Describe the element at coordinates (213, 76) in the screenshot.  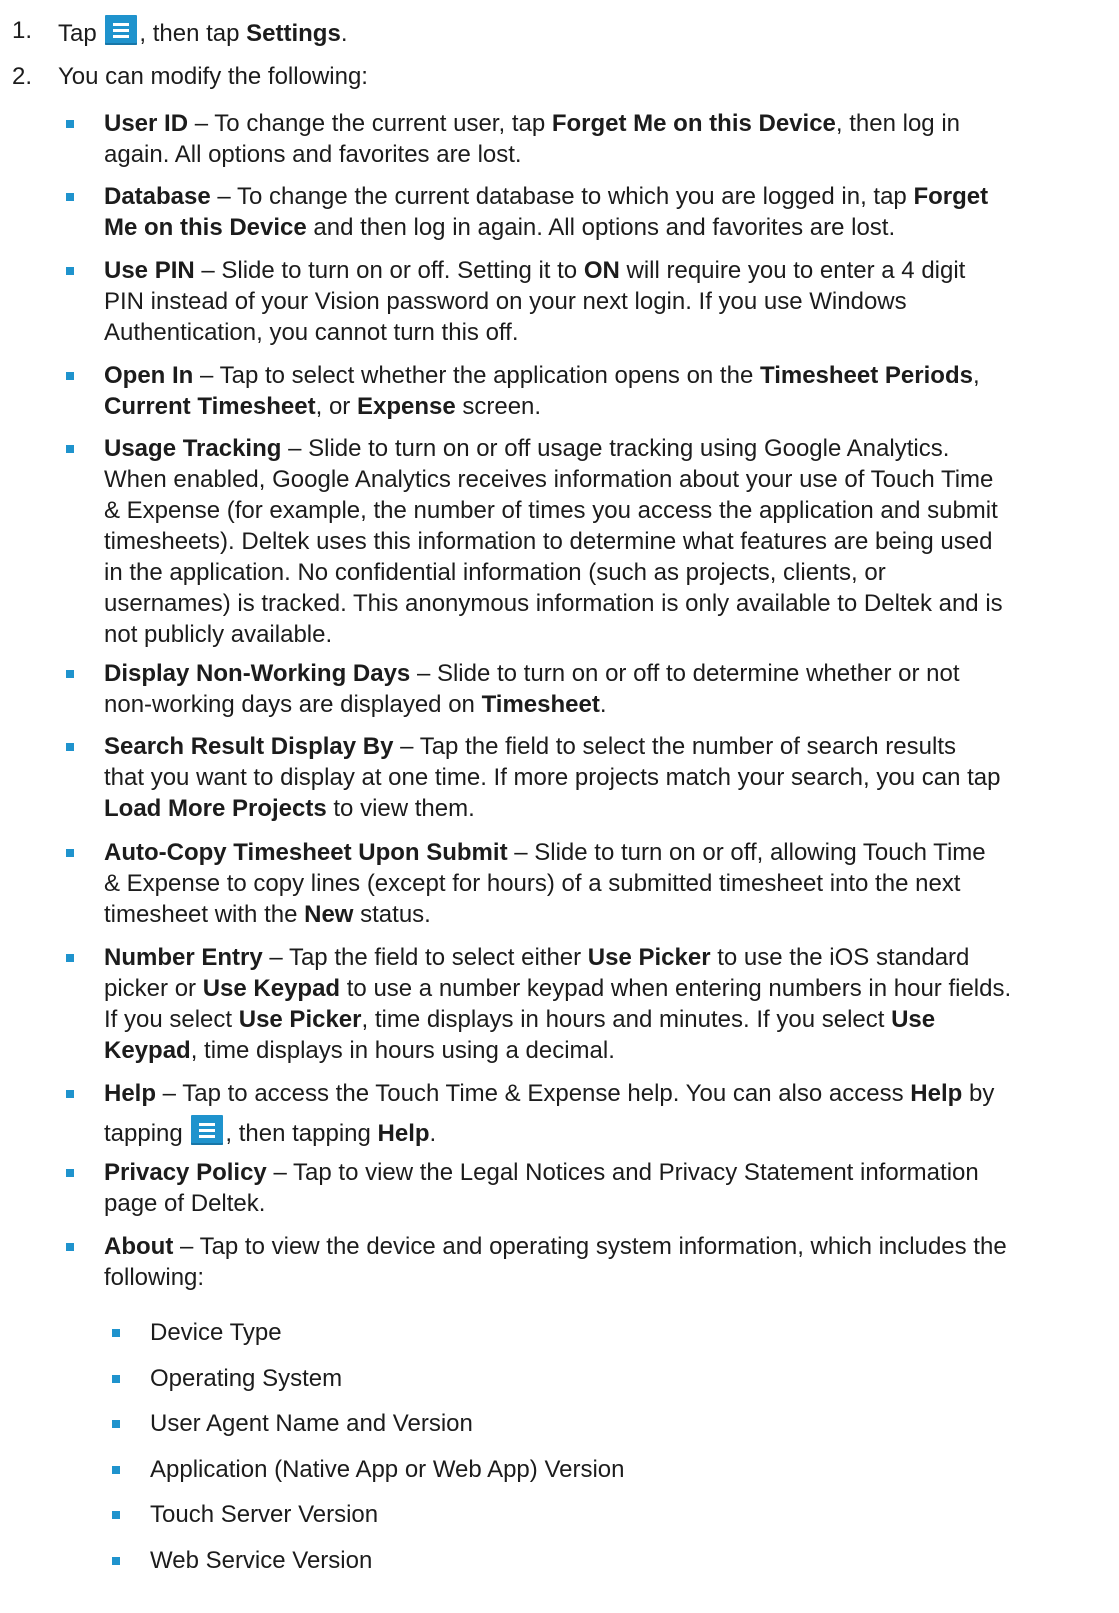
I see `step-text: You can modify the following:` at that location.